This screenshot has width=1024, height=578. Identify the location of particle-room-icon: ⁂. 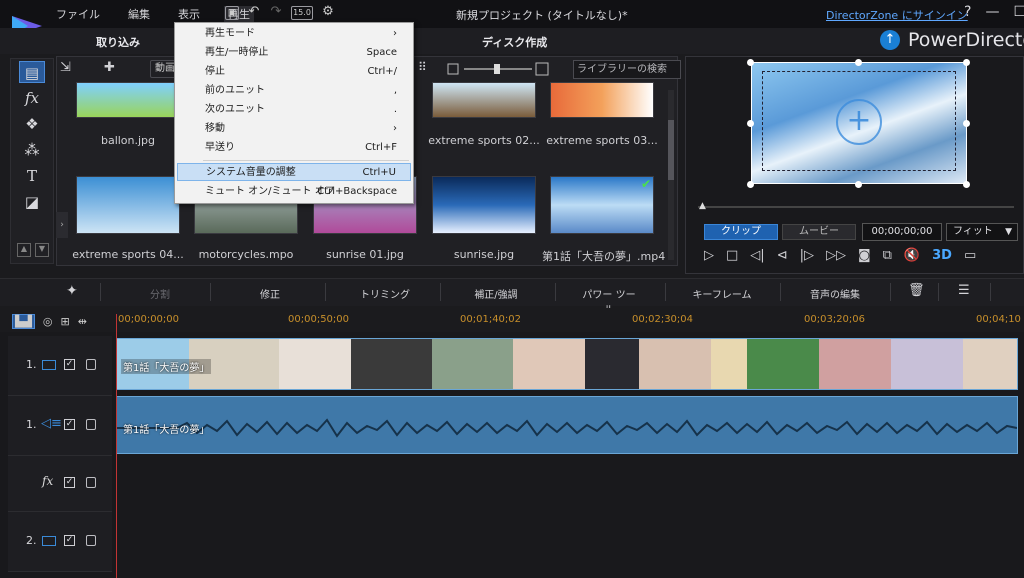
(32, 150).